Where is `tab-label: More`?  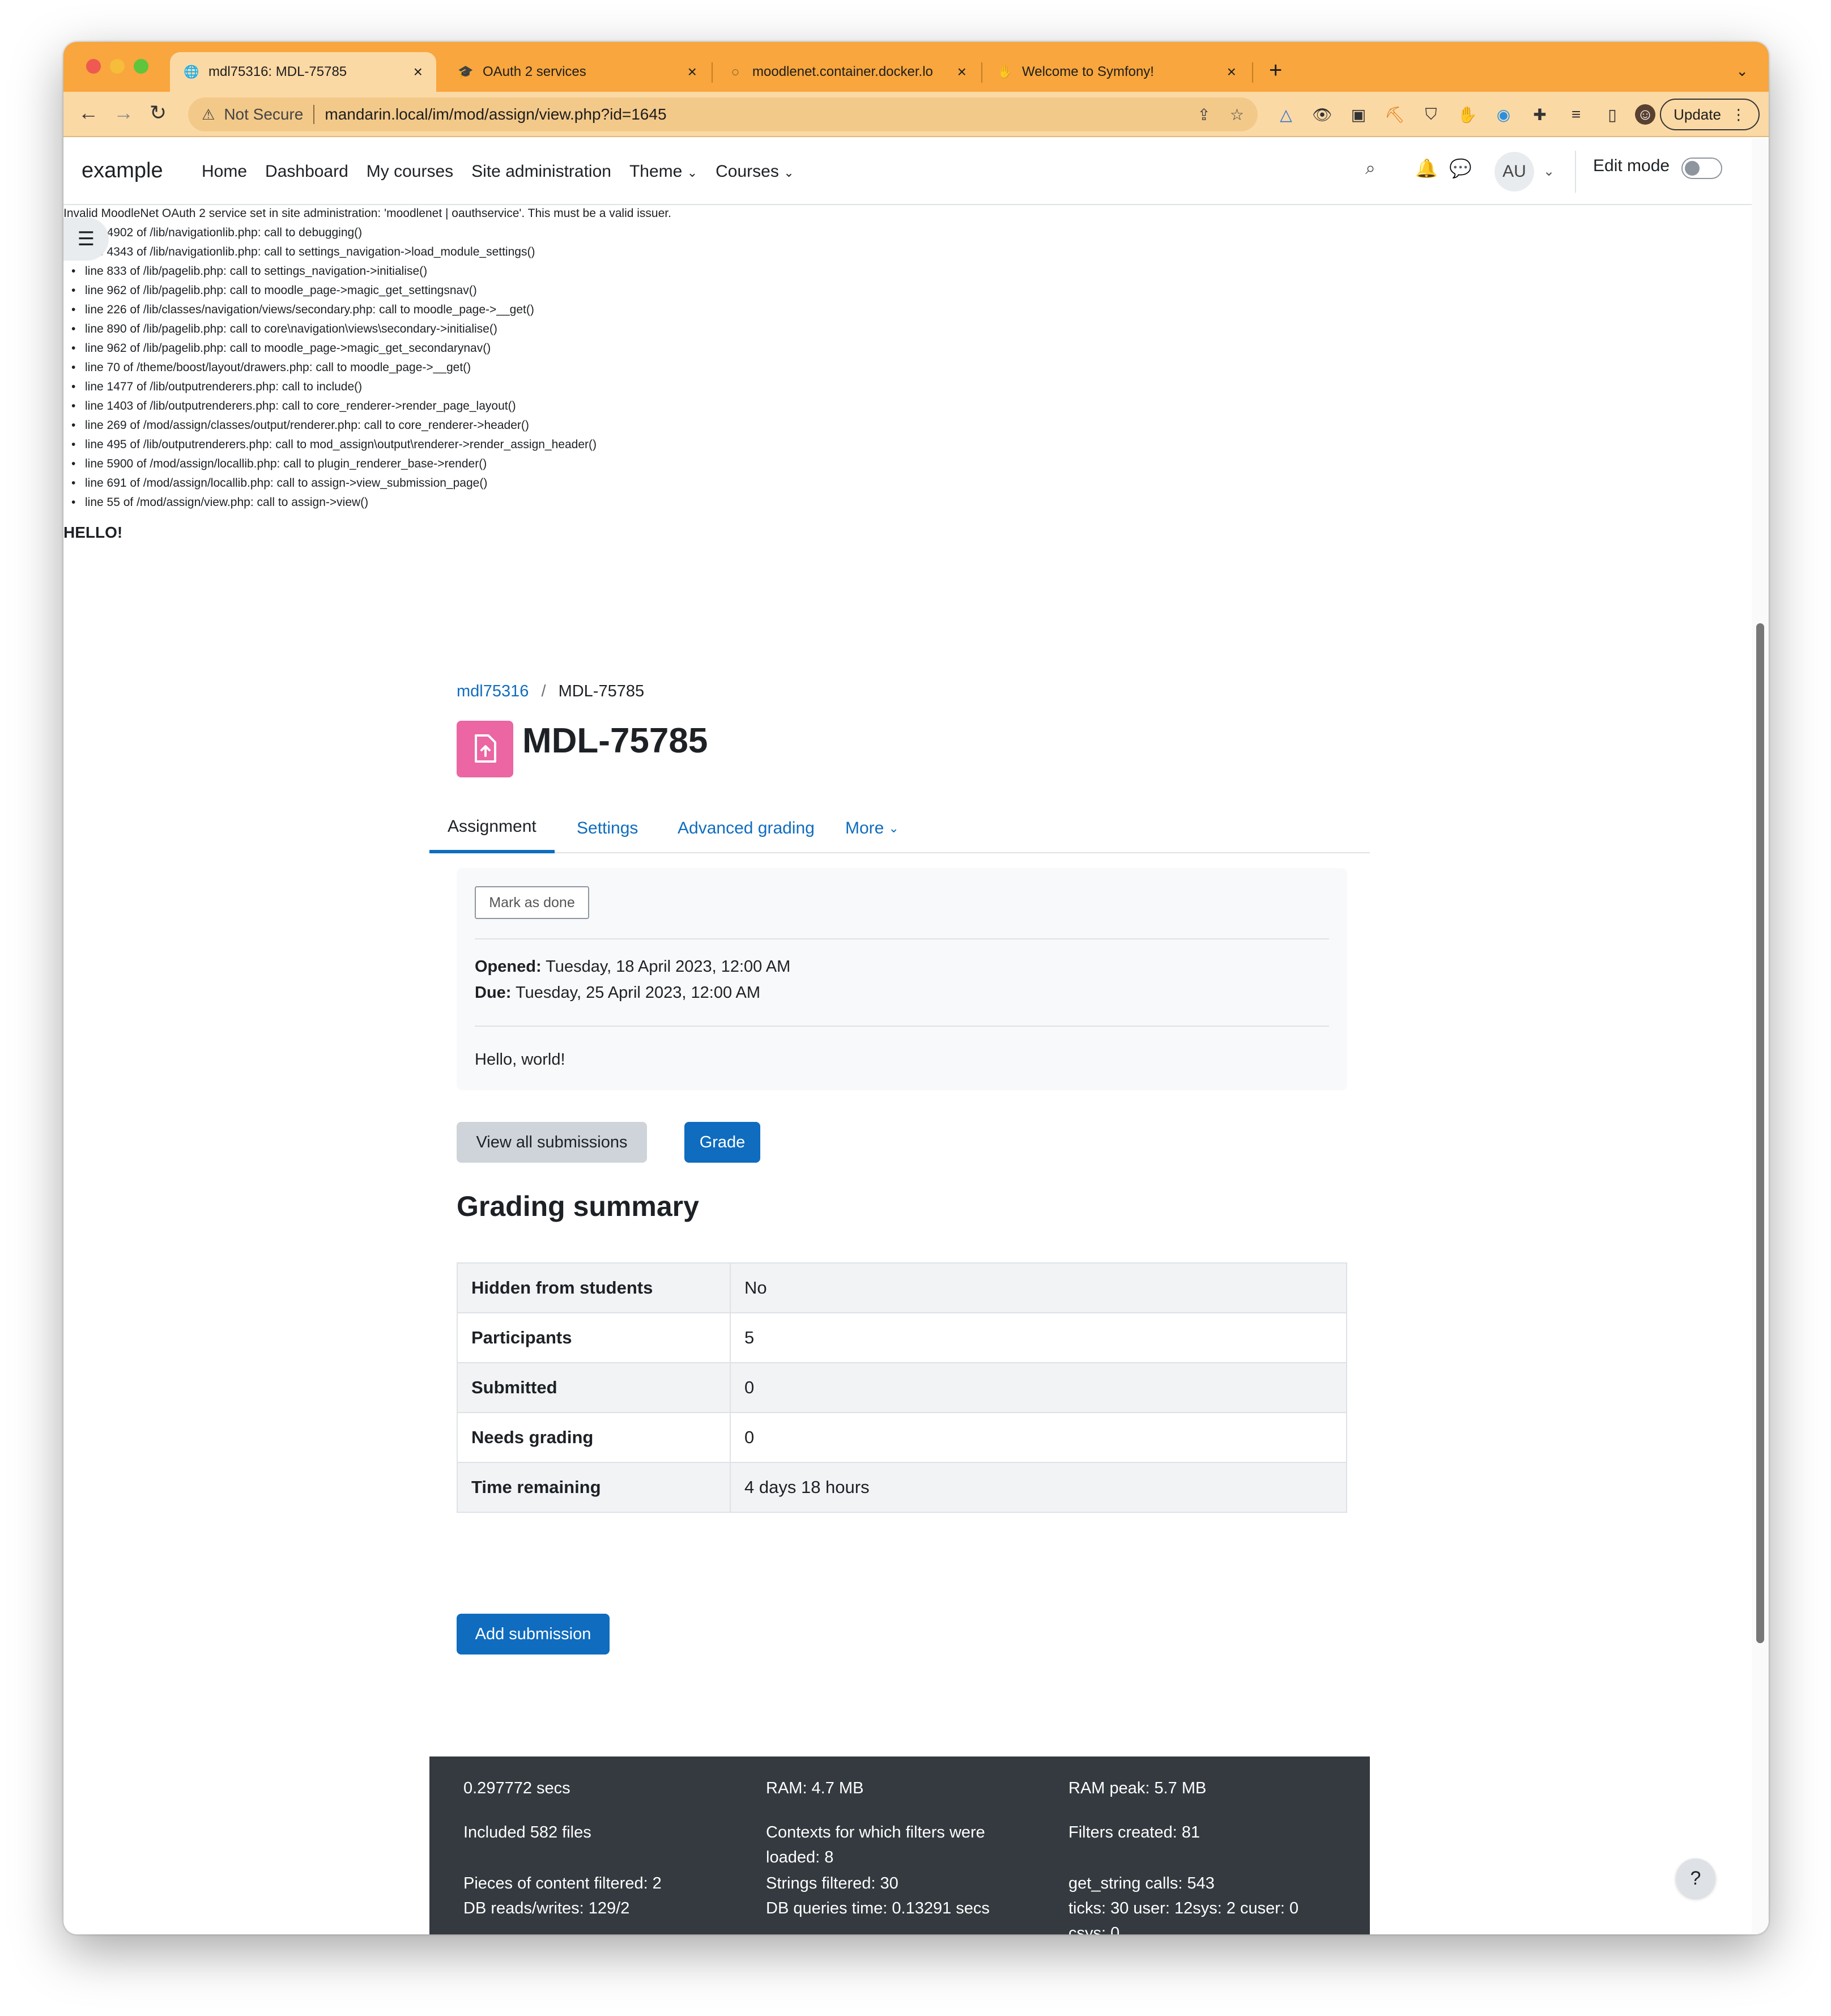
tab-label: More is located at coordinates (864, 828).